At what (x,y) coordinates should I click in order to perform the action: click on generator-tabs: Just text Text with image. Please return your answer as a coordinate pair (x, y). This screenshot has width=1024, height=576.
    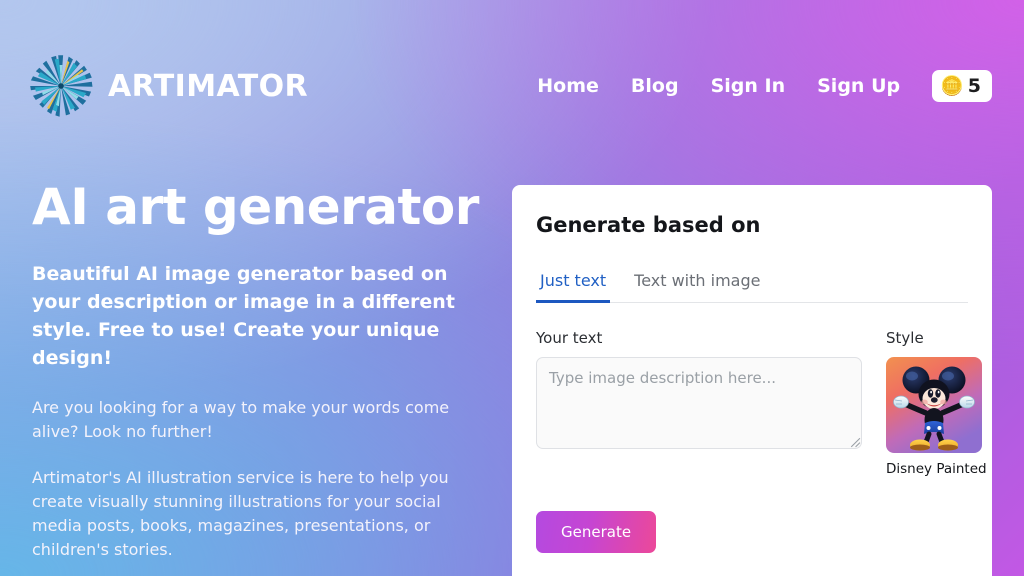
    Looking at the image, I should click on (752, 285).